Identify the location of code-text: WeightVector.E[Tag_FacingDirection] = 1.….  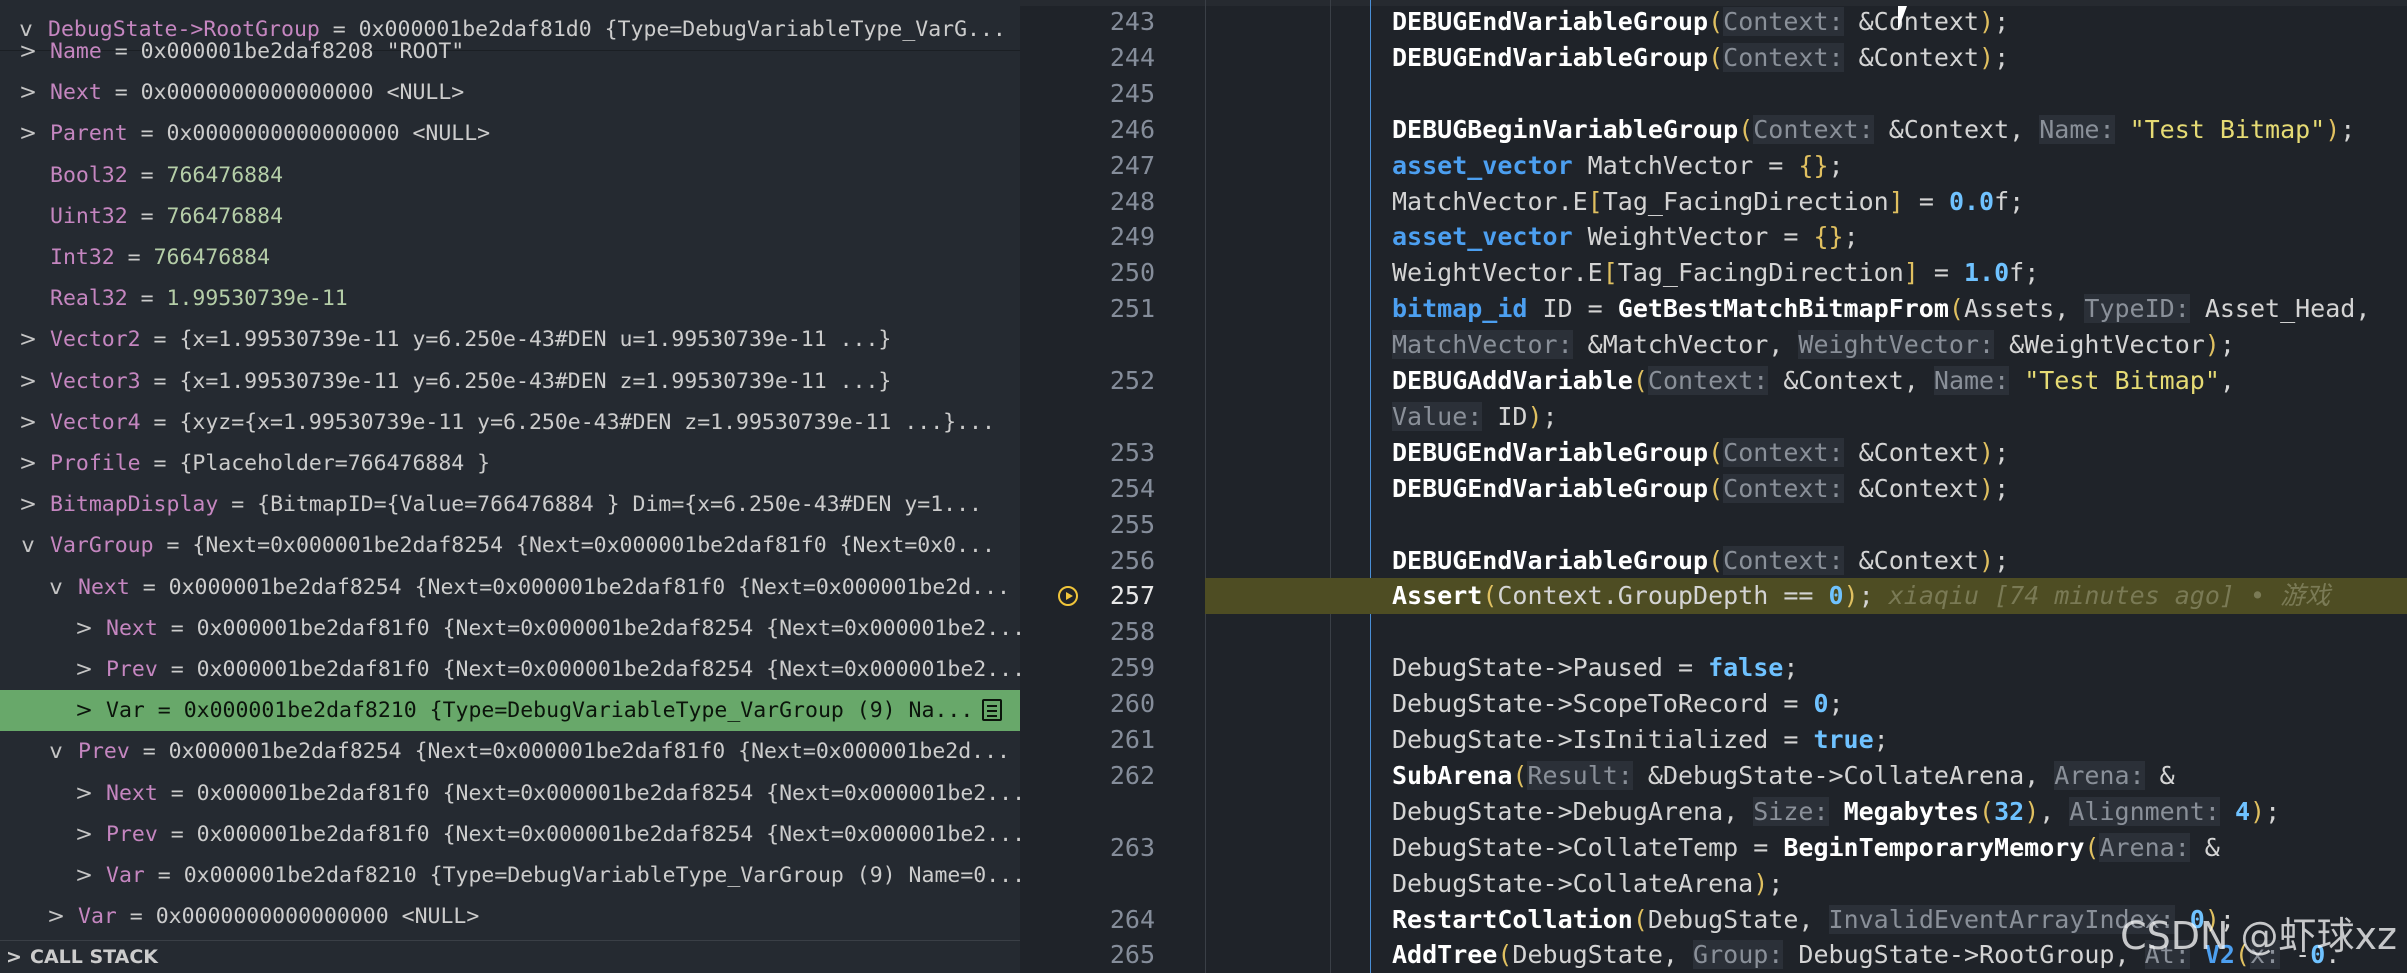
(1715, 273).